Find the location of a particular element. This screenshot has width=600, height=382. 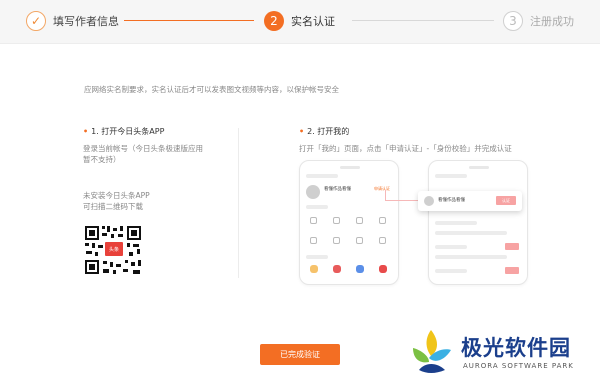

phone-mockup-verification is located at coordinates (478, 222).